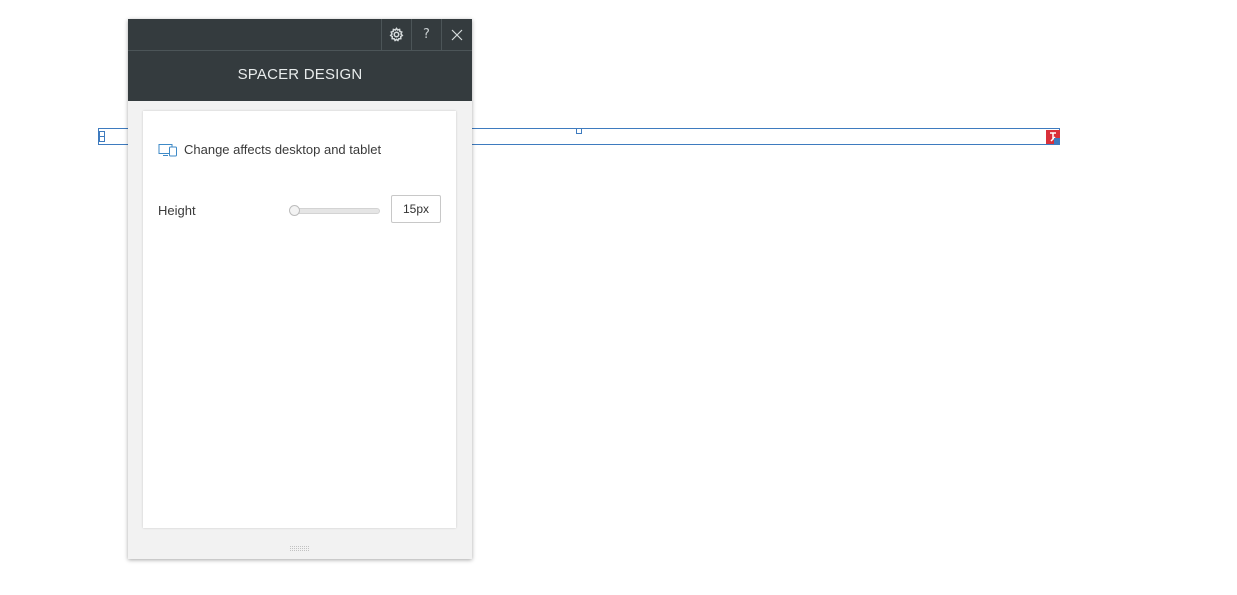  I want to click on help-label: ?, so click(426, 34).